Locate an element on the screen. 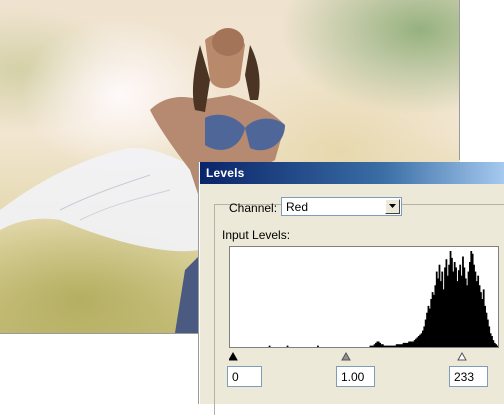  input-black-field: 0 is located at coordinates (244, 376).